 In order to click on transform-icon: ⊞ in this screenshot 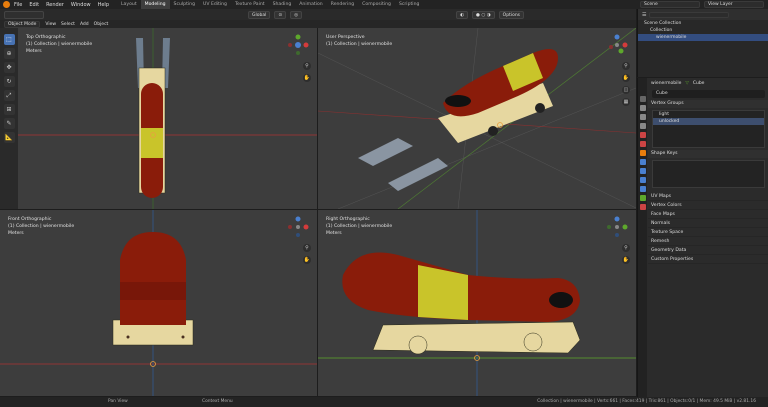, I will do `click(9, 109)`.